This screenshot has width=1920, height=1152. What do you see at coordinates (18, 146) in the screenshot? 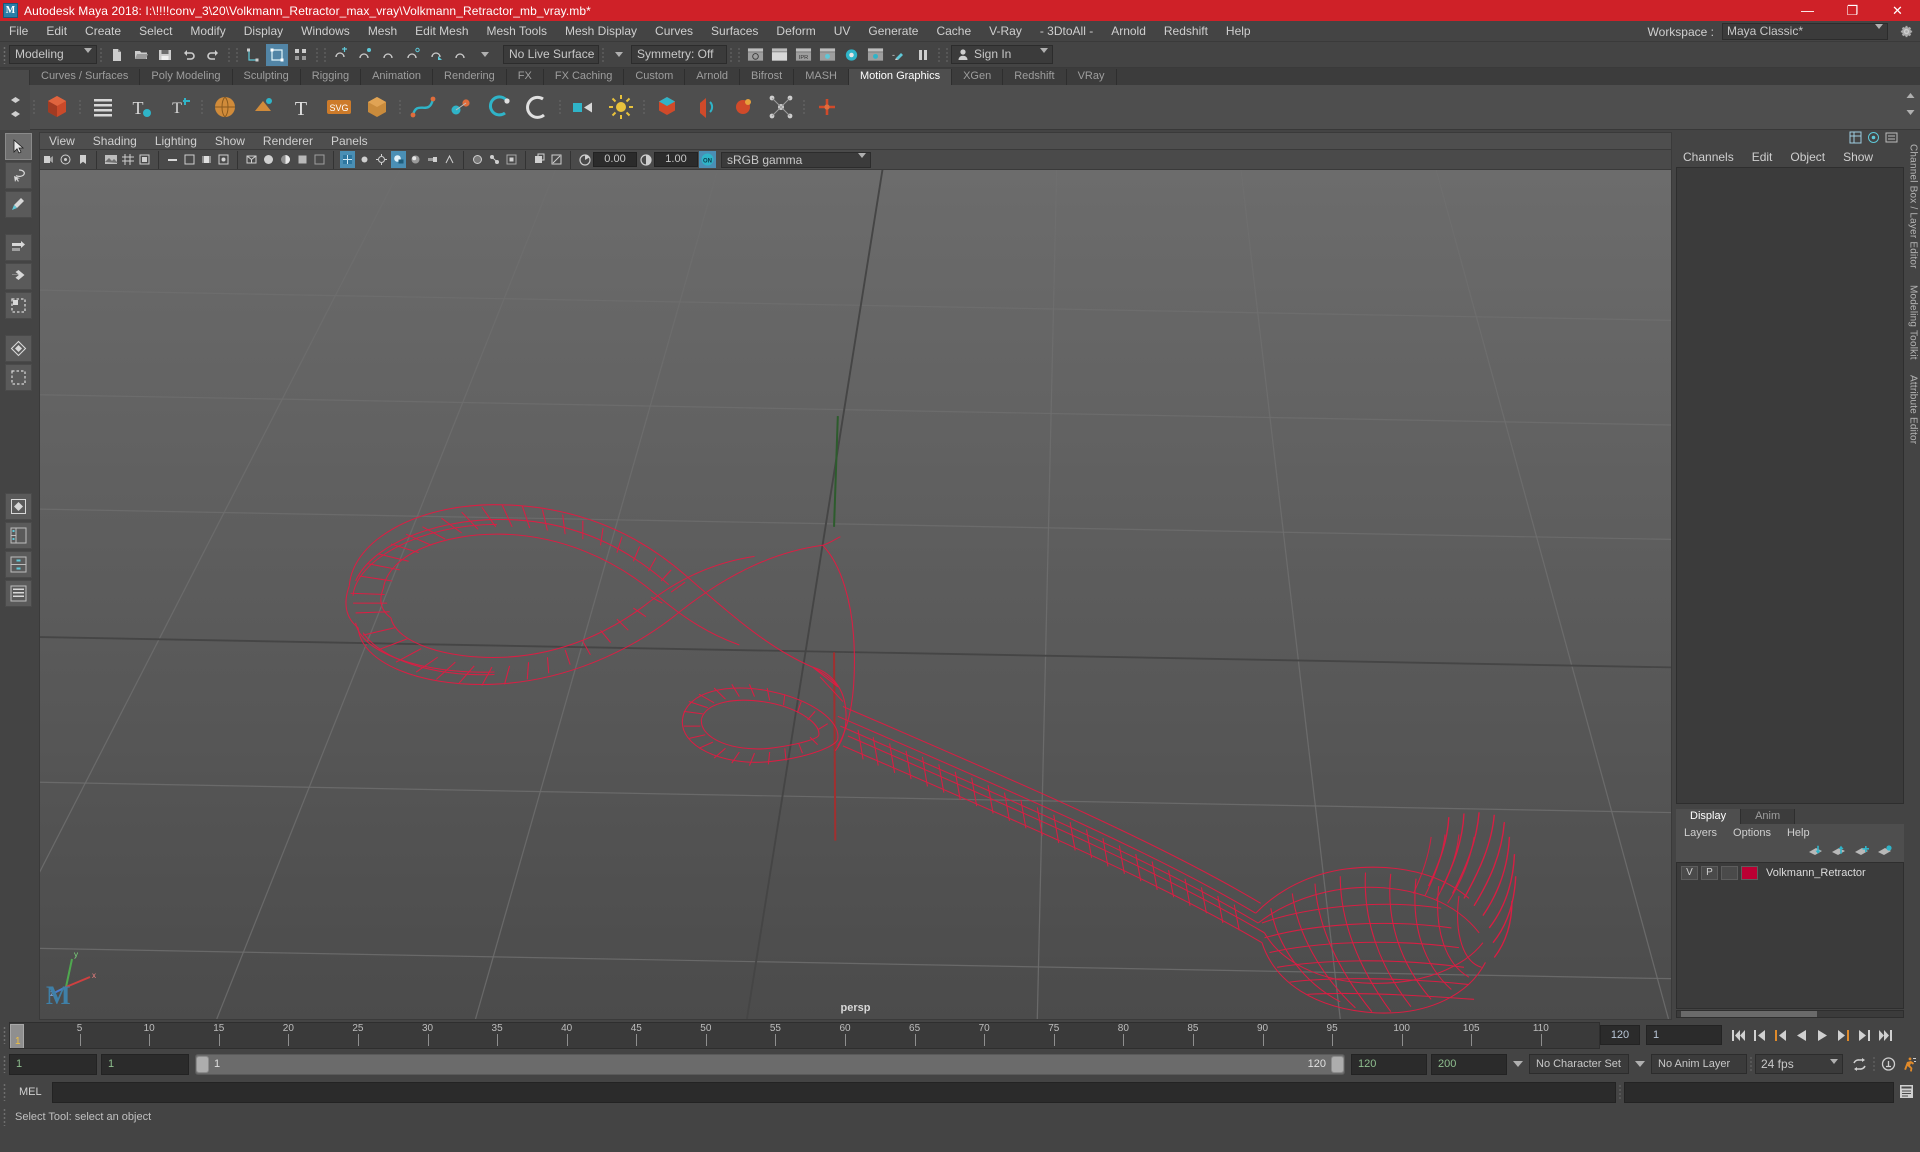
I see `select-tool-button` at bounding box center [18, 146].